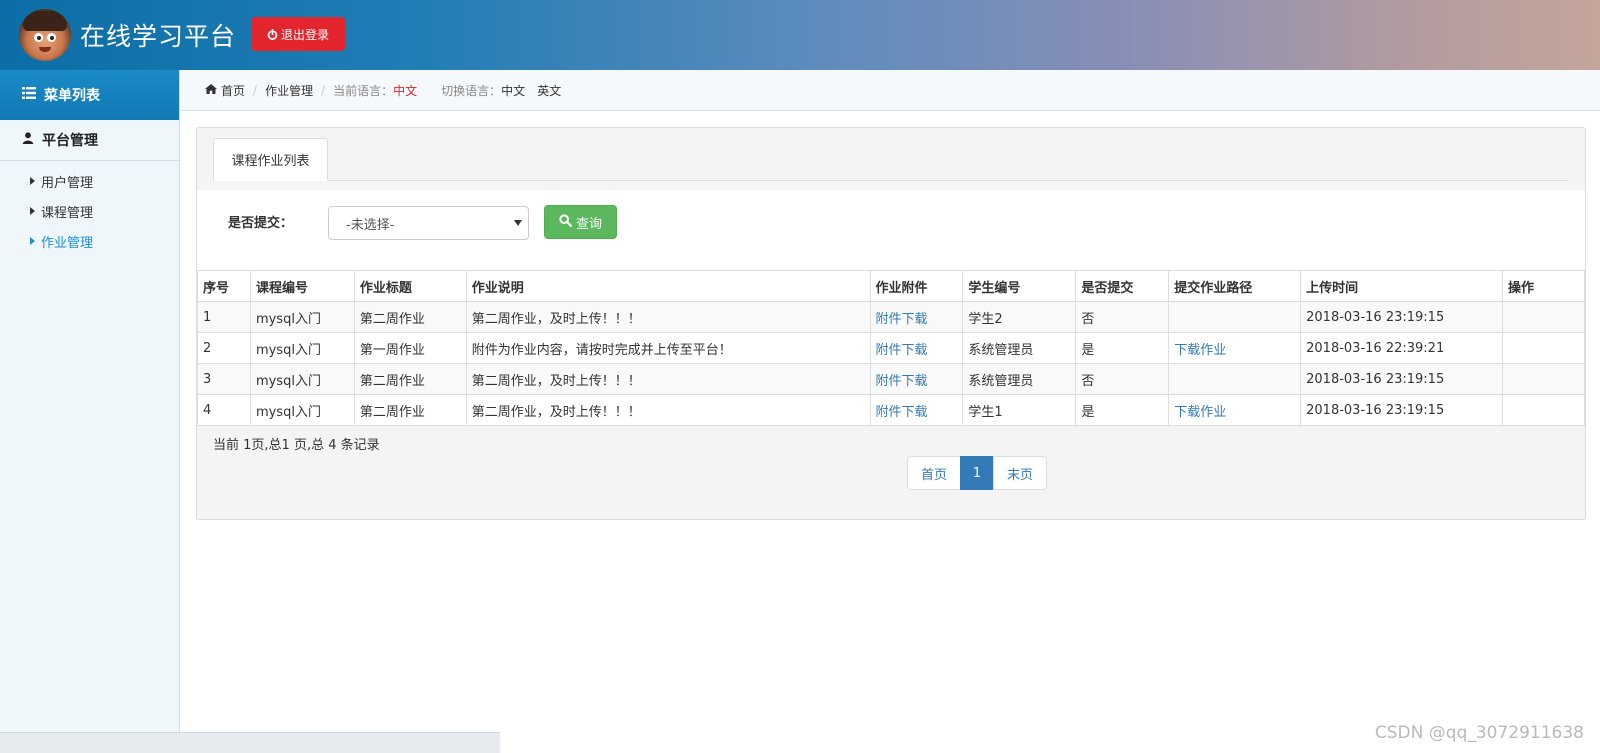 The height and width of the screenshot is (753, 1600). I want to click on home-icon, so click(211, 90).